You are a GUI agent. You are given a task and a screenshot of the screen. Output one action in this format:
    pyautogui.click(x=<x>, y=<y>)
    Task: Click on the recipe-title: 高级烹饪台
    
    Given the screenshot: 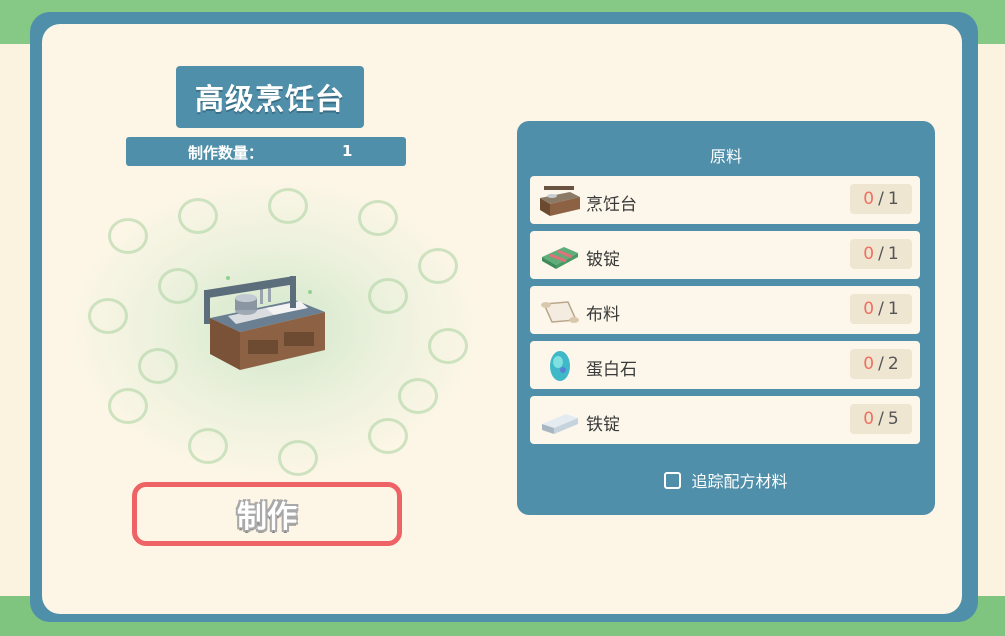 What is the action you would take?
    pyautogui.click(x=270, y=97)
    